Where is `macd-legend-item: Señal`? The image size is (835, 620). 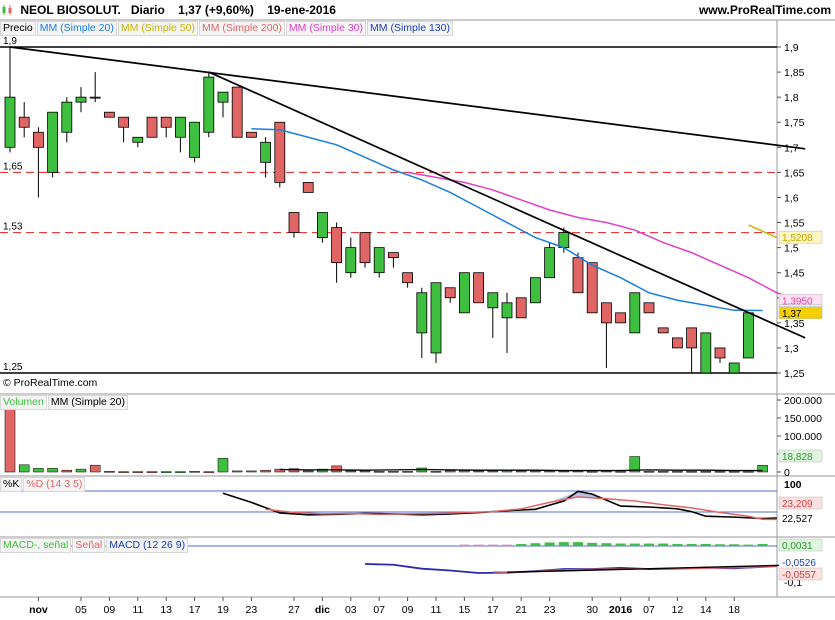 macd-legend-item: Señal is located at coordinates (89, 545).